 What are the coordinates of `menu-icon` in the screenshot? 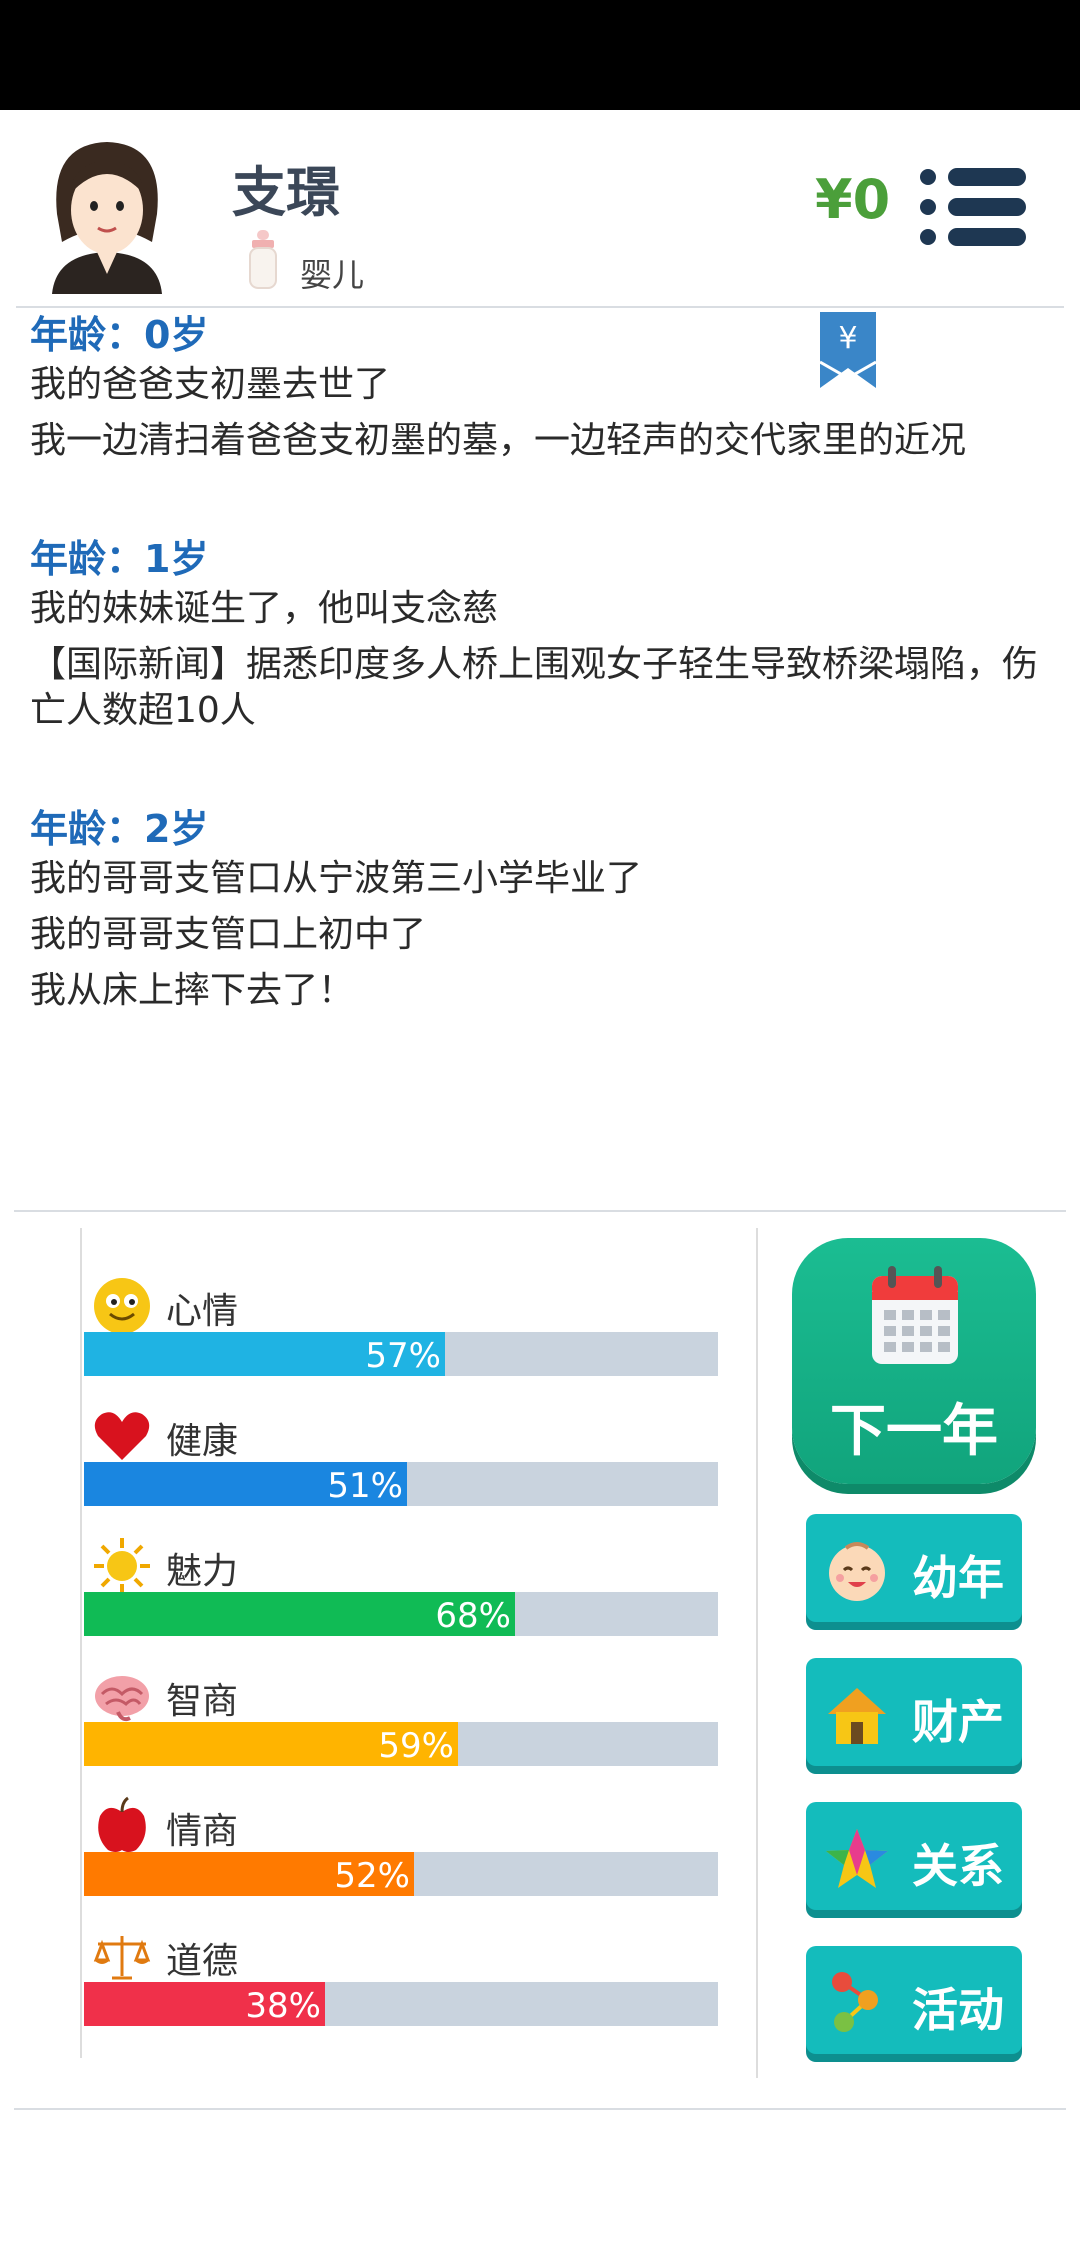 It's located at (928, 177).